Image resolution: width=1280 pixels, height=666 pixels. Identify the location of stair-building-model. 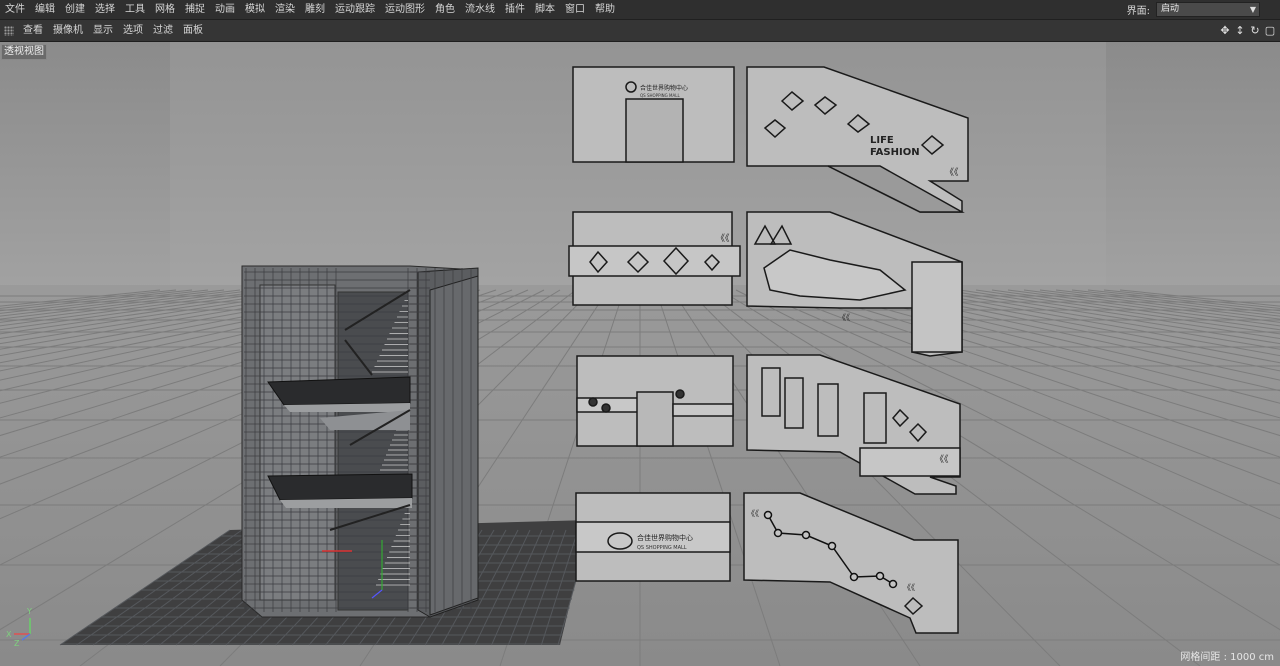
(360, 441).